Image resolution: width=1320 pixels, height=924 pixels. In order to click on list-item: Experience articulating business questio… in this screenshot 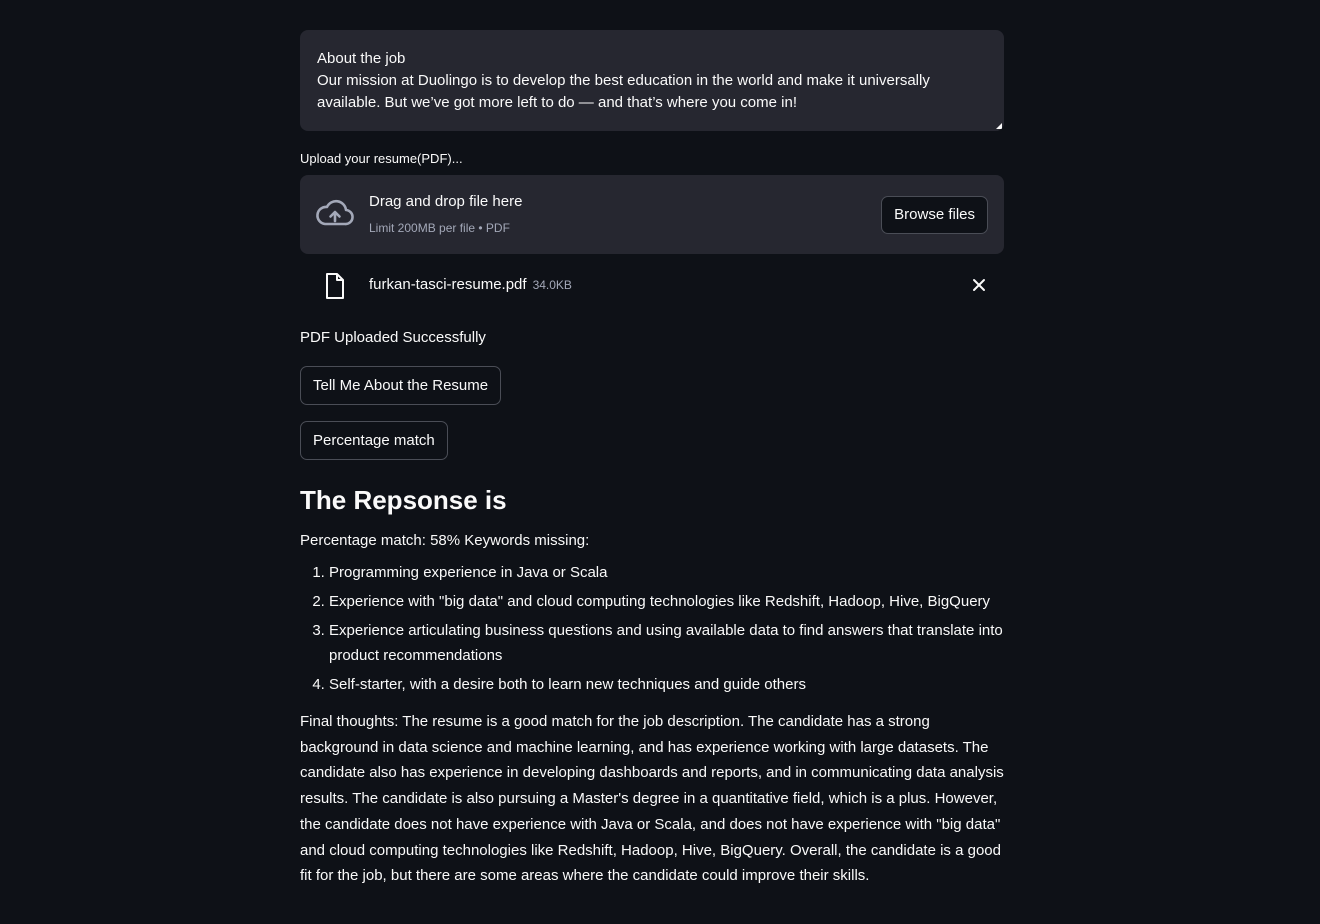, I will do `click(666, 643)`.